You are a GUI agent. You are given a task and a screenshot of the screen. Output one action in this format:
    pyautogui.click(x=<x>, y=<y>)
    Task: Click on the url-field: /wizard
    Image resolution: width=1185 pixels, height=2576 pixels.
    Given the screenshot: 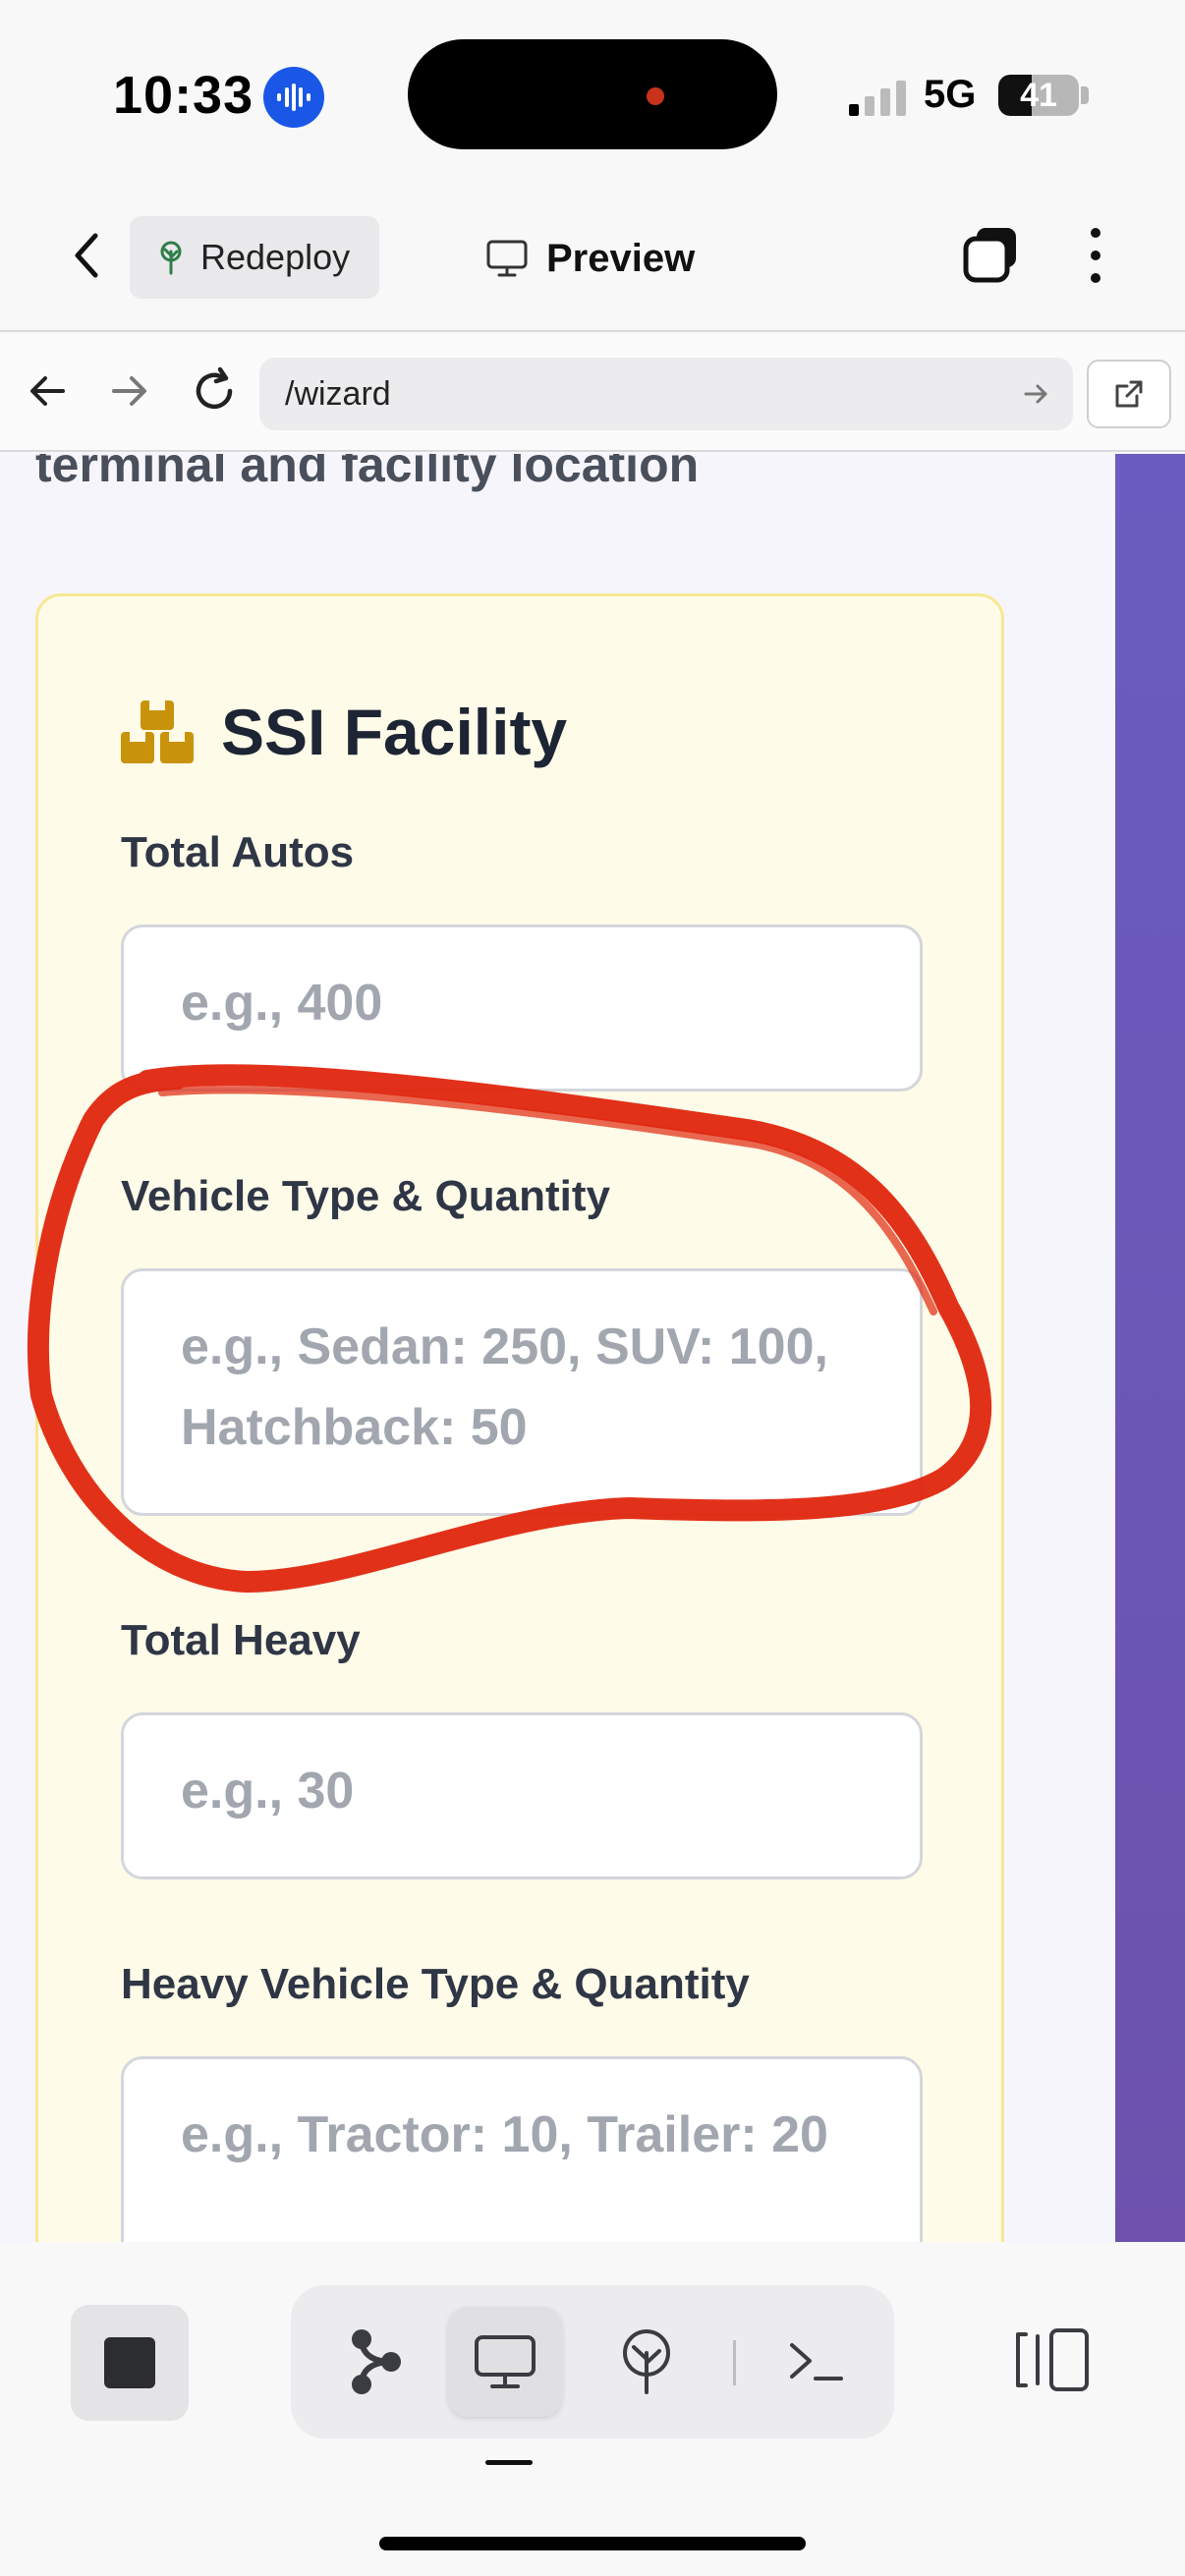 What is the action you would take?
    pyautogui.click(x=666, y=394)
    